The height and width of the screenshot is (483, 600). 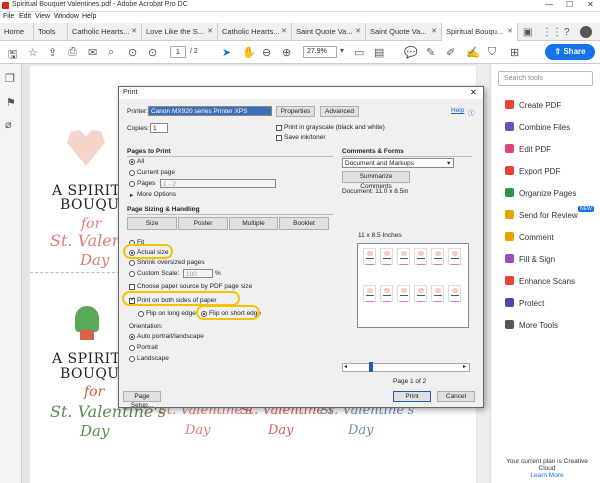 I want to click on all-pages-radio, so click(x=132, y=162).